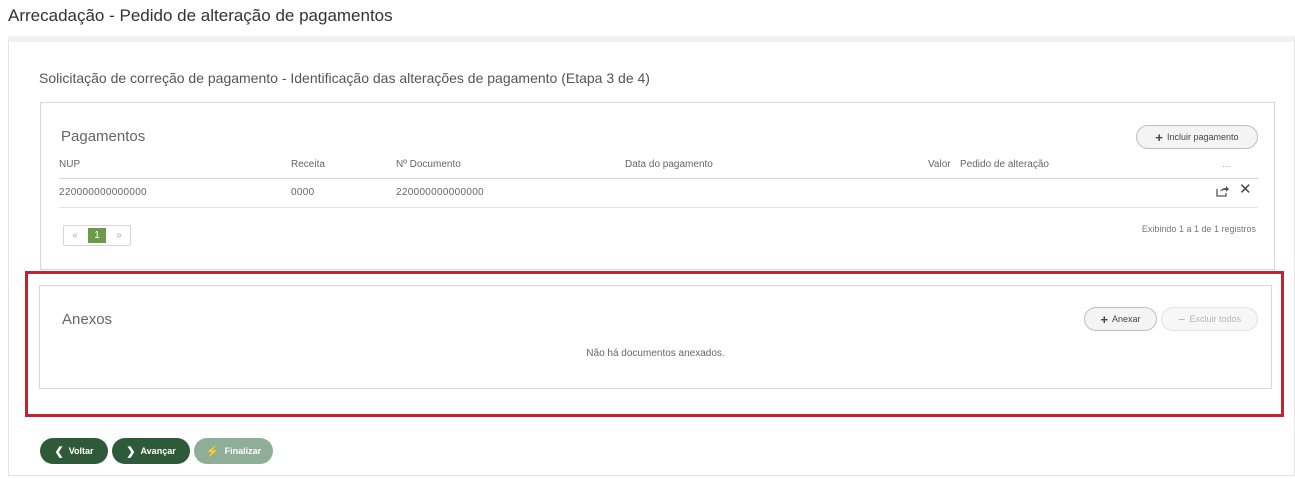 This screenshot has height=479, width=1295. I want to click on chevron-left-icon: ❮, so click(59, 451).